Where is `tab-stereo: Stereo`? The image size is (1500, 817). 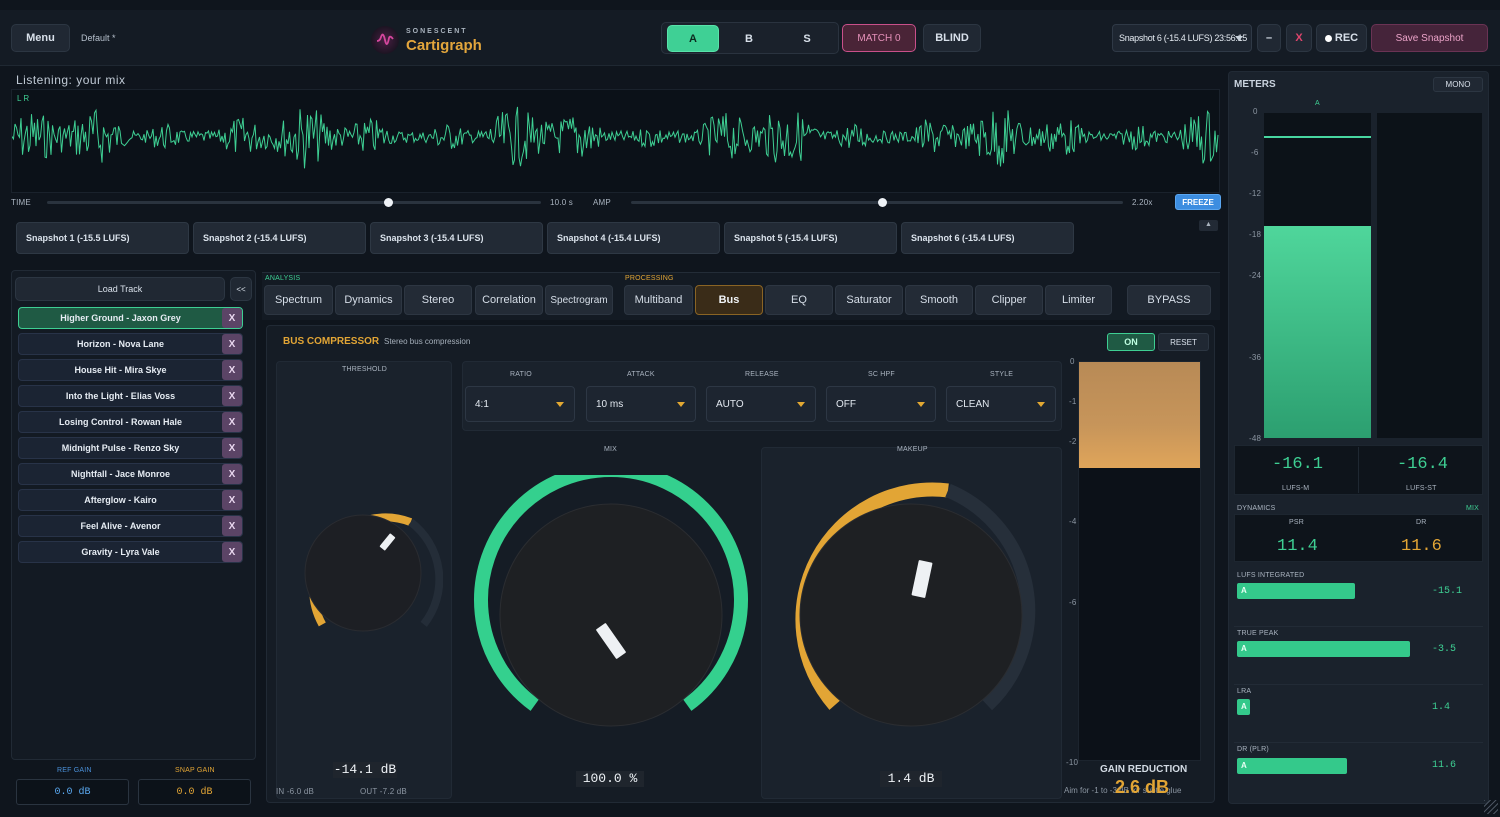
tab-stereo: Stereo is located at coordinates (438, 300).